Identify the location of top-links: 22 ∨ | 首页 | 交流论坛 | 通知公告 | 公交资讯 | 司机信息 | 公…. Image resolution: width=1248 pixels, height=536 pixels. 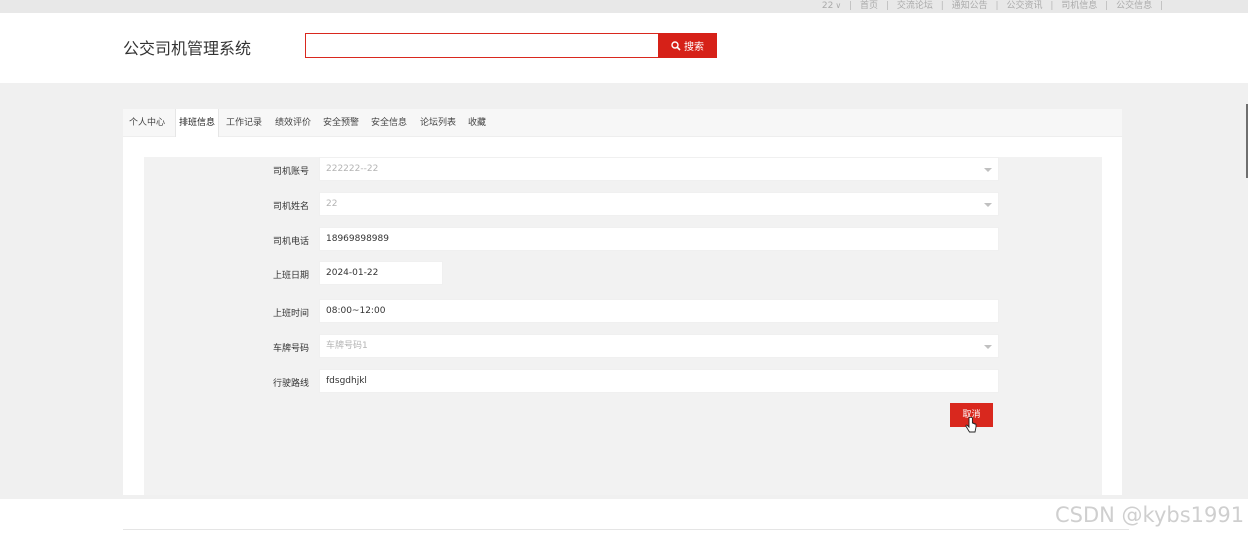
(995, 5).